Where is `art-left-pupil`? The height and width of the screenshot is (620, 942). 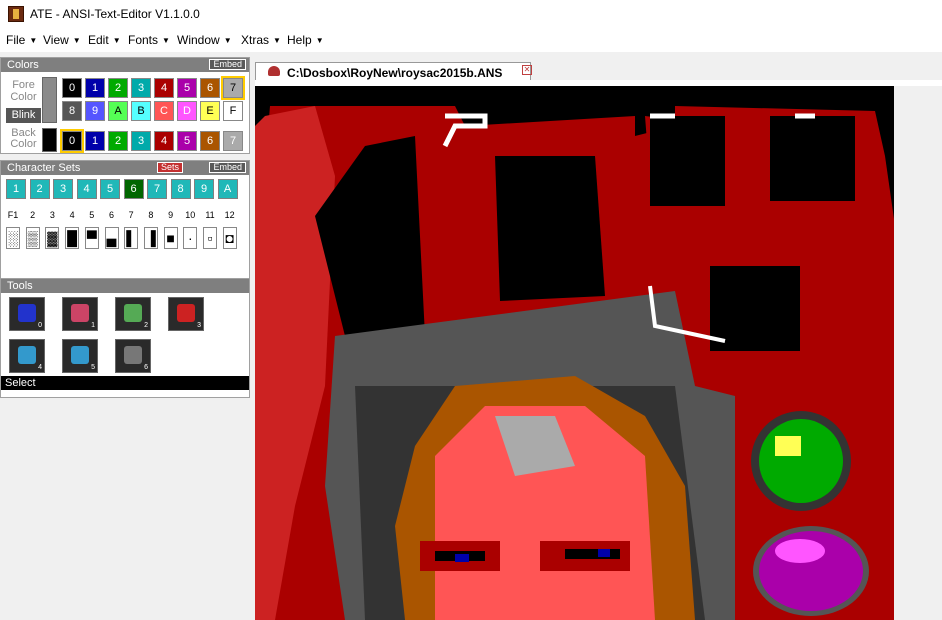
art-left-pupil is located at coordinates (462, 558).